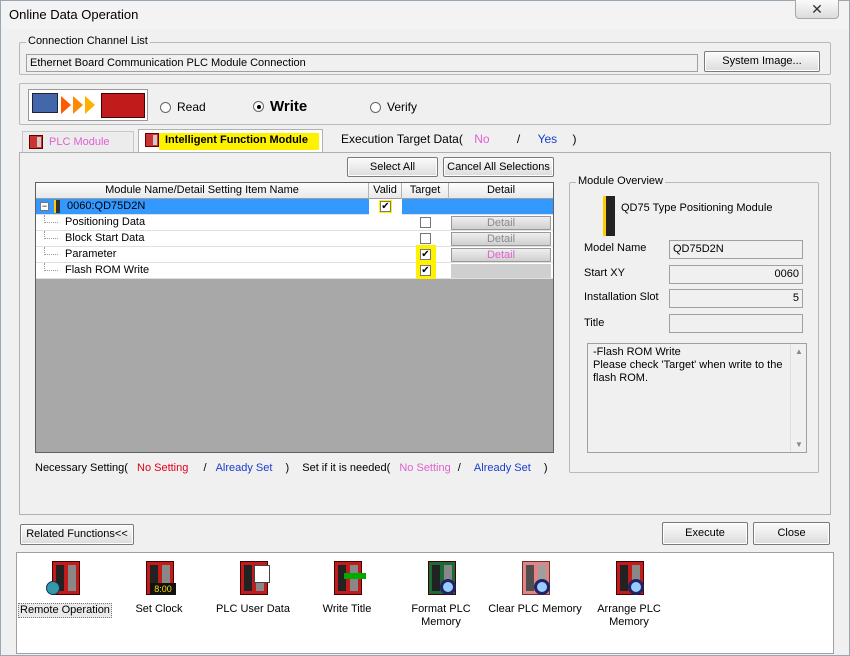 Image resolution: width=850 pixels, height=656 pixels. What do you see at coordinates (574, 139) in the screenshot?
I see `execution-target-close: )` at bounding box center [574, 139].